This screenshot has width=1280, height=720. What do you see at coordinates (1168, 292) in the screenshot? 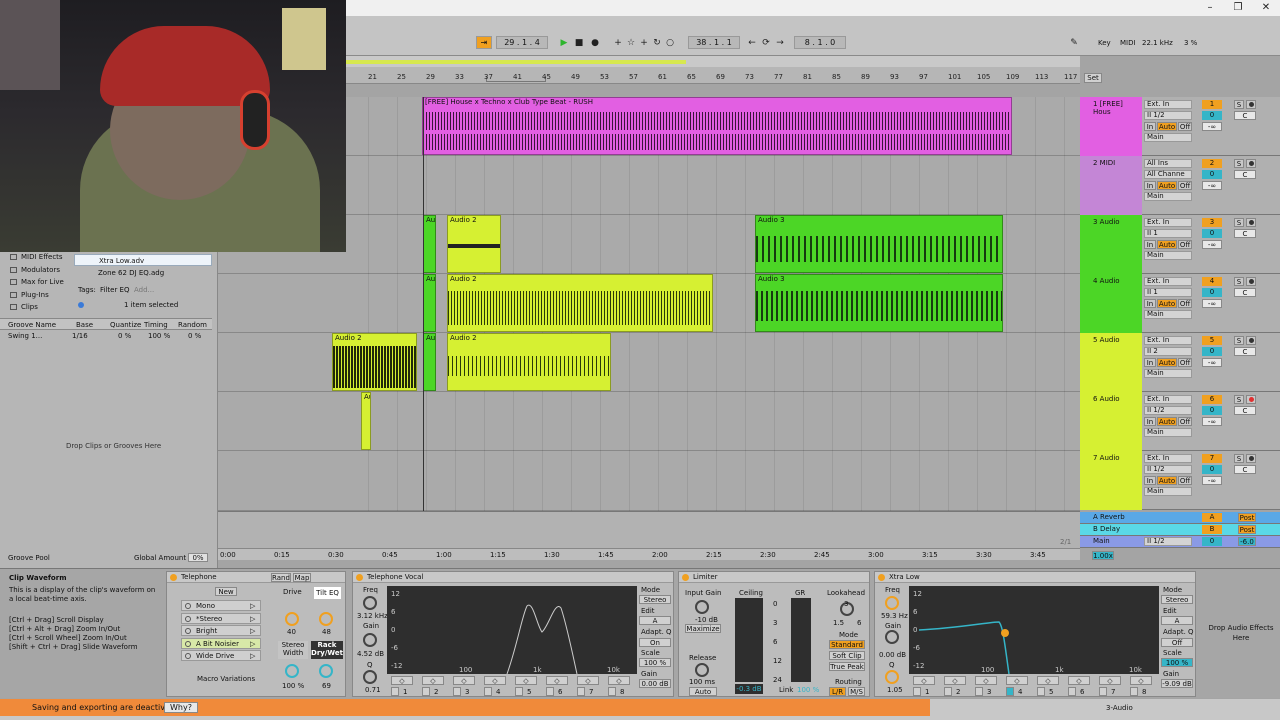
I see `track-input-channel: II 1` at bounding box center [1168, 292].